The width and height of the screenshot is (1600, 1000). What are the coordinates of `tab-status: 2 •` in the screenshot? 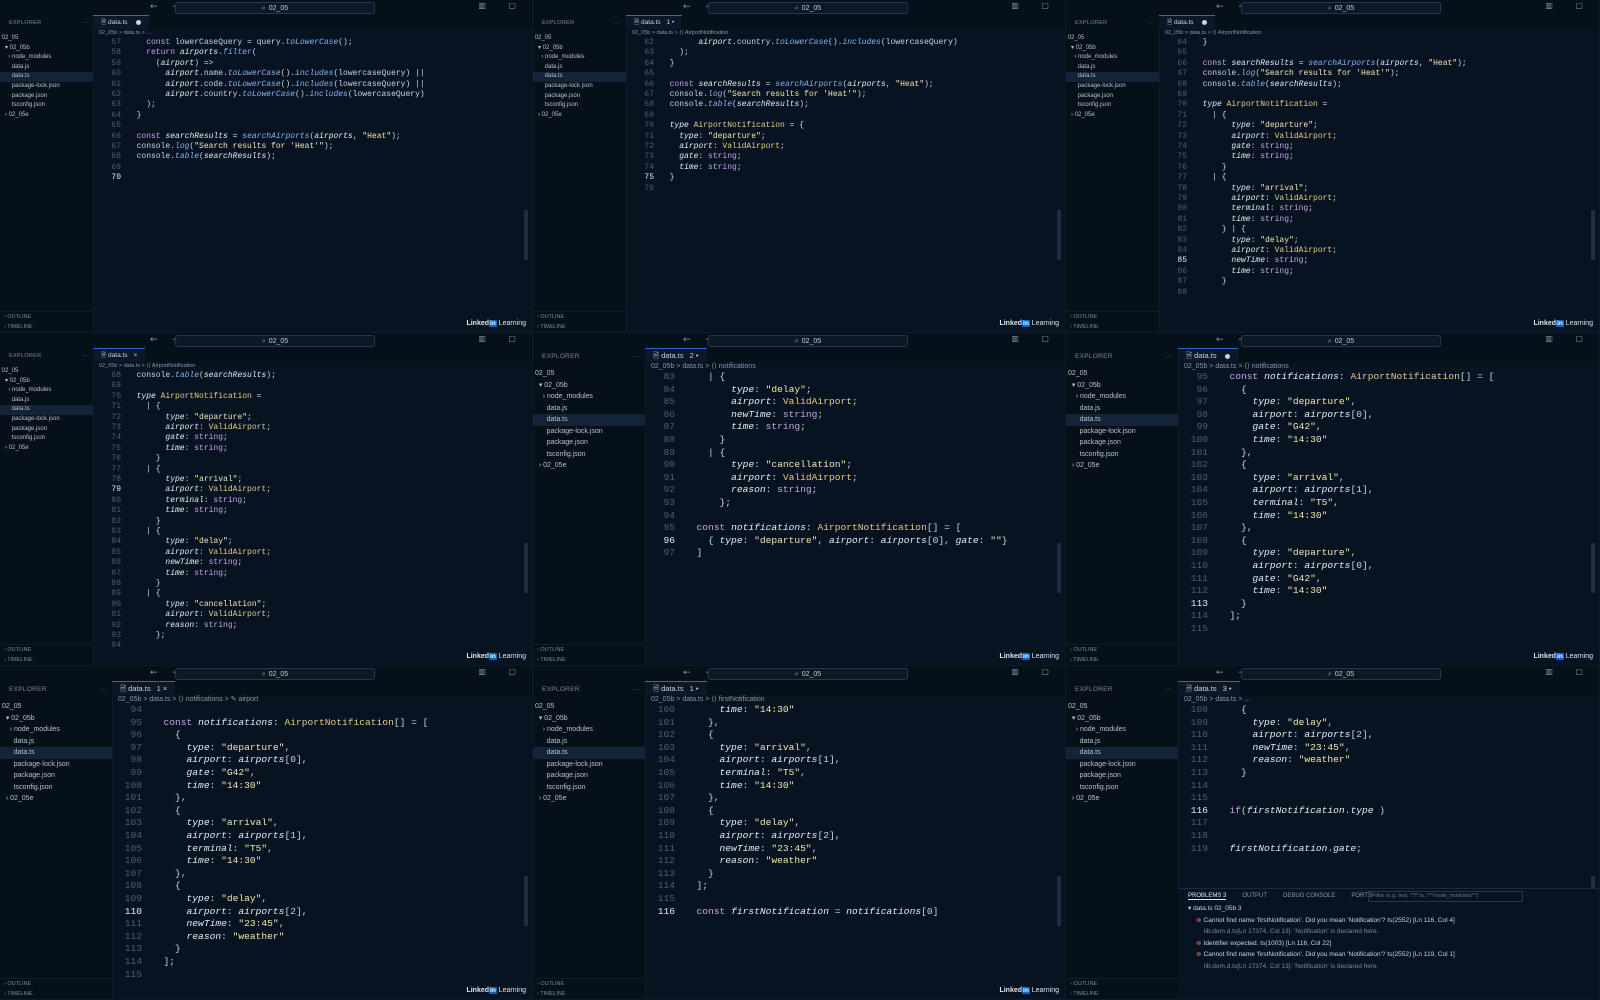 It's located at (694, 355).